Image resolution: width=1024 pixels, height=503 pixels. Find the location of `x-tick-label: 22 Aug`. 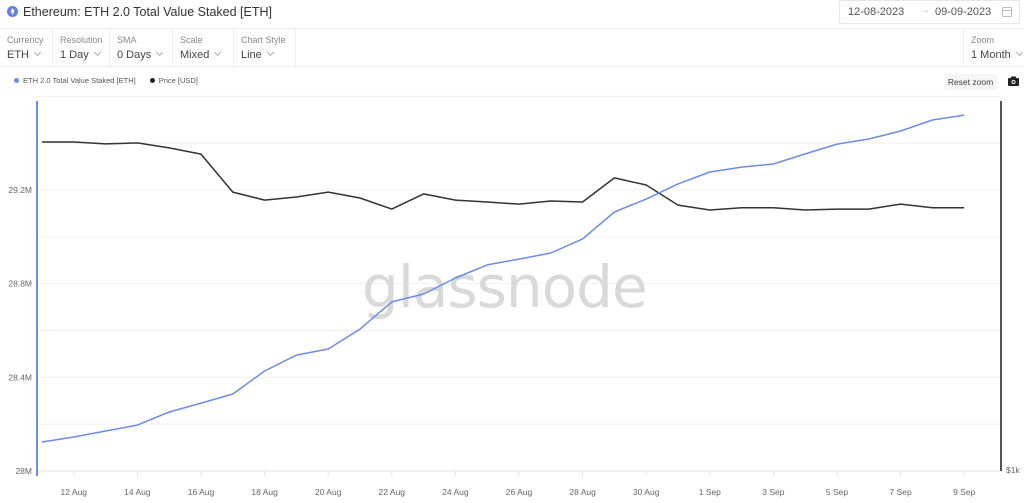

x-tick-label: 22 Aug is located at coordinates (392, 492).